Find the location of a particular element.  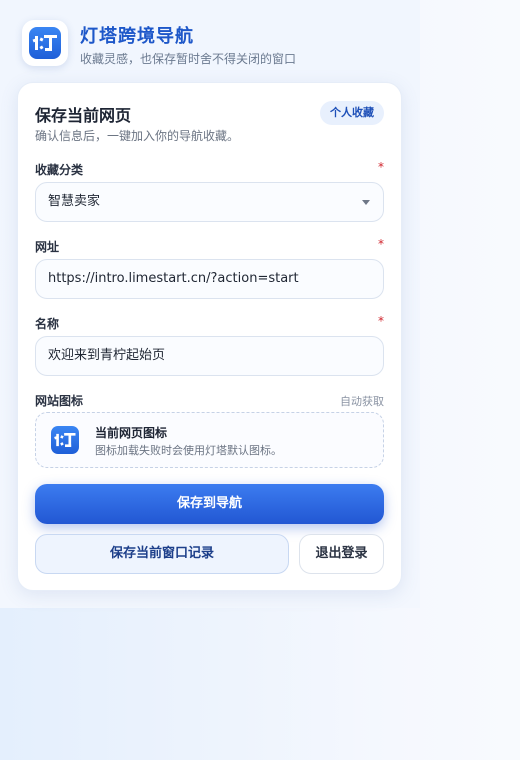

category-required-mark: * is located at coordinates (381, 167).